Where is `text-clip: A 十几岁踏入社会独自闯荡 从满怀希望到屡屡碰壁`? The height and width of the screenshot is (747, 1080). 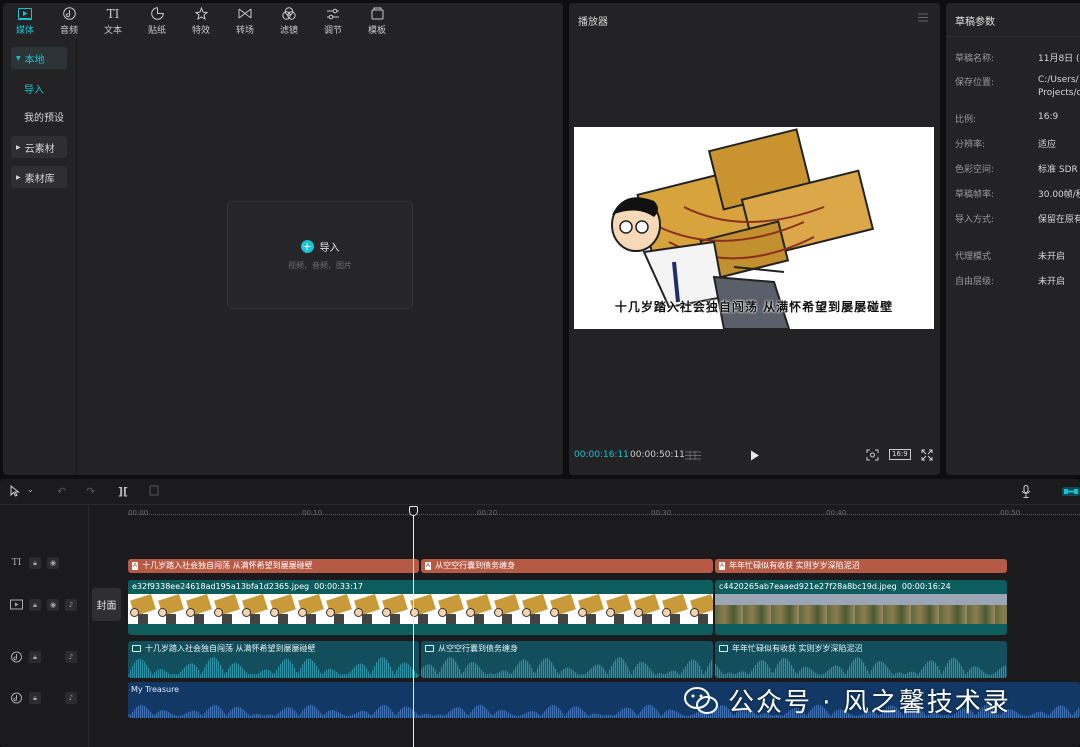 text-clip: A 十几岁踏入社会独自闯荡 从满怀希望到屡屡碰壁 is located at coordinates (273, 566).